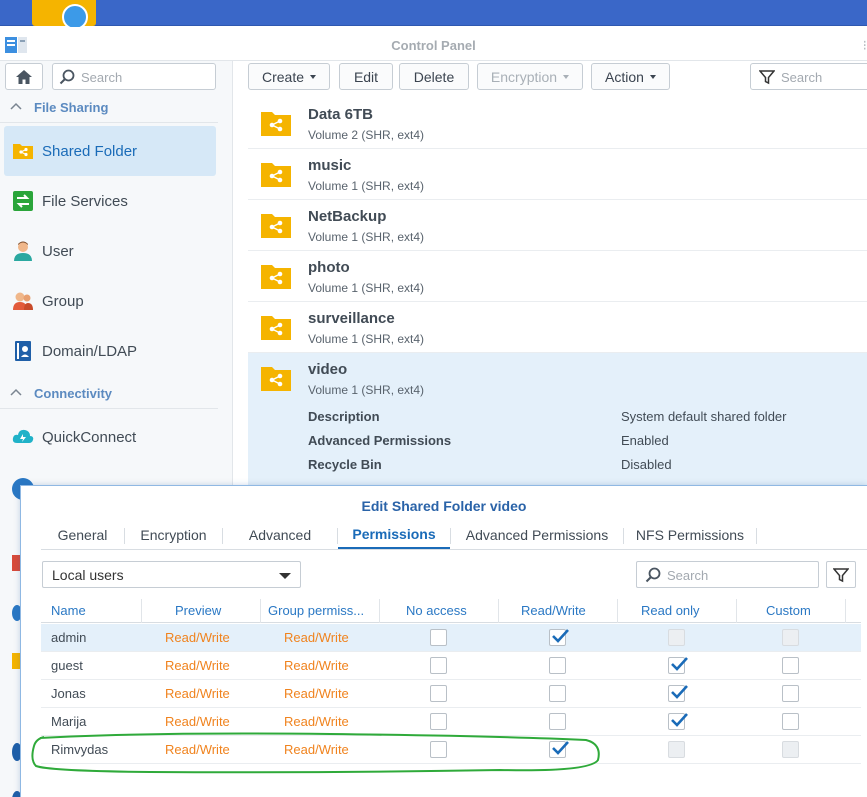 The width and height of the screenshot is (867, 797). I want to click on encryption-button: Encryption, so click(530, 76).